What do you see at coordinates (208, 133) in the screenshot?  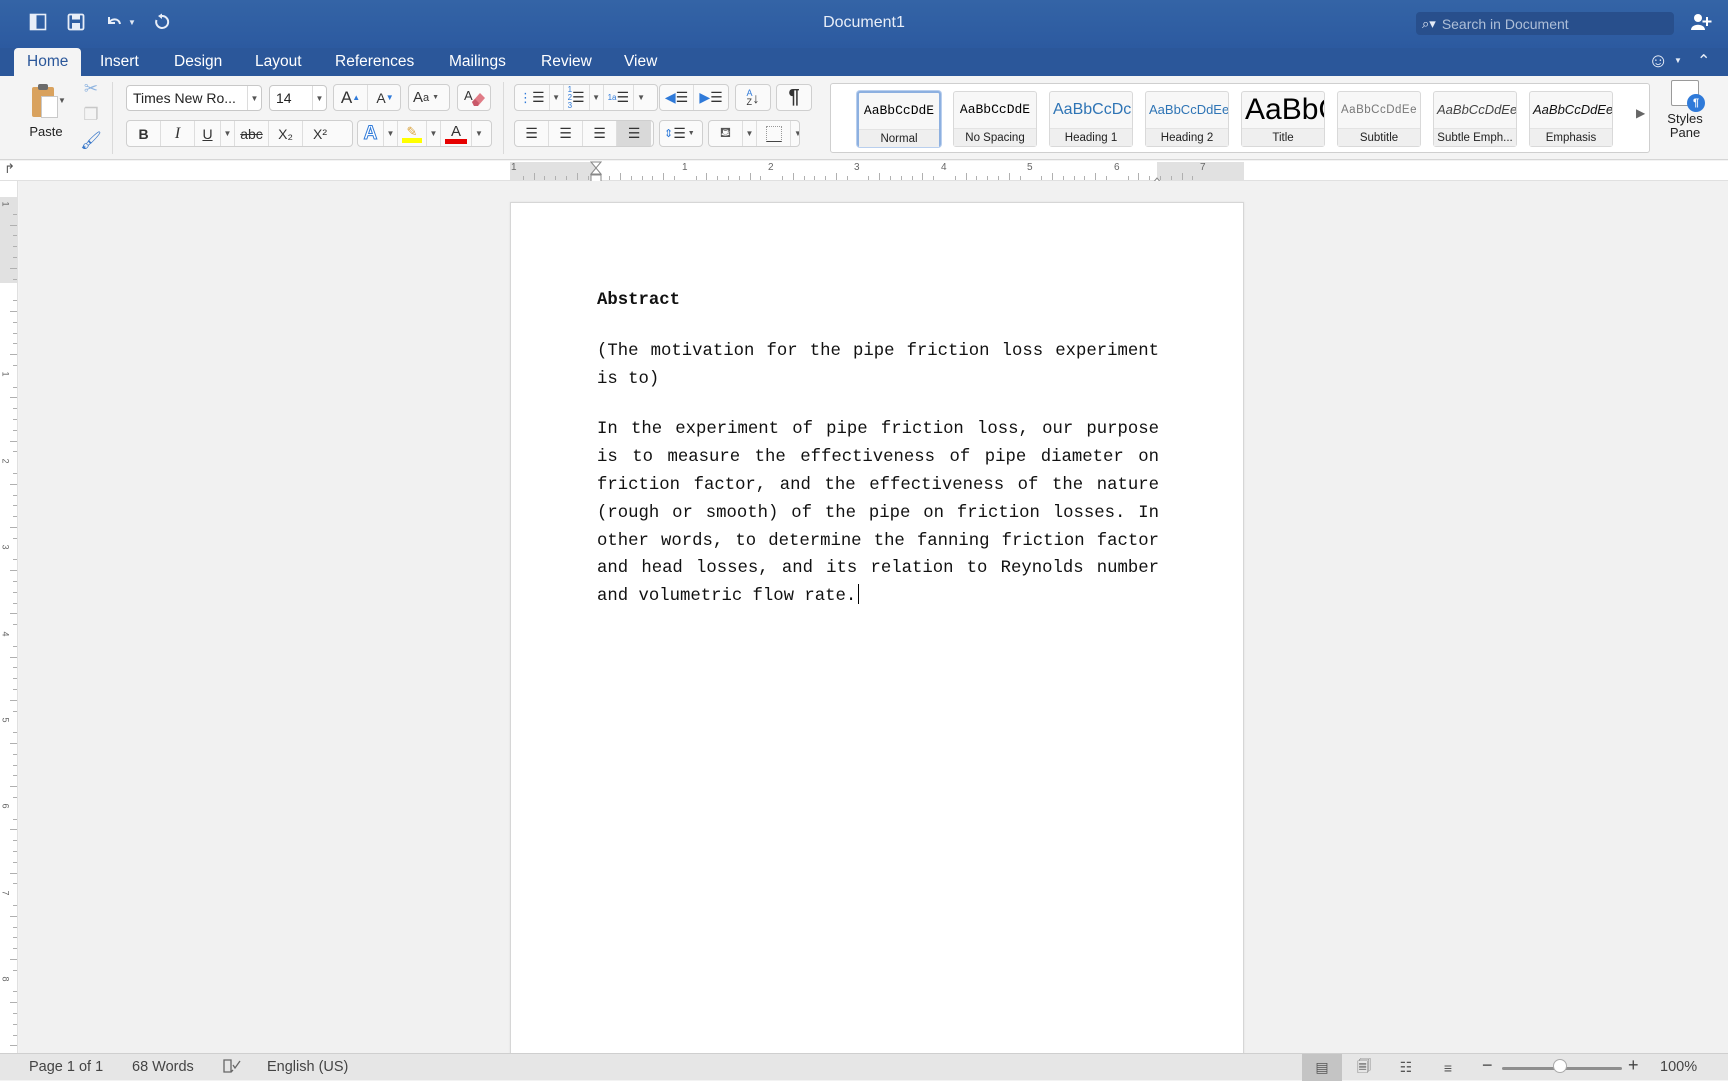 I see `underline-button: U` at bounding box center [208, 133].